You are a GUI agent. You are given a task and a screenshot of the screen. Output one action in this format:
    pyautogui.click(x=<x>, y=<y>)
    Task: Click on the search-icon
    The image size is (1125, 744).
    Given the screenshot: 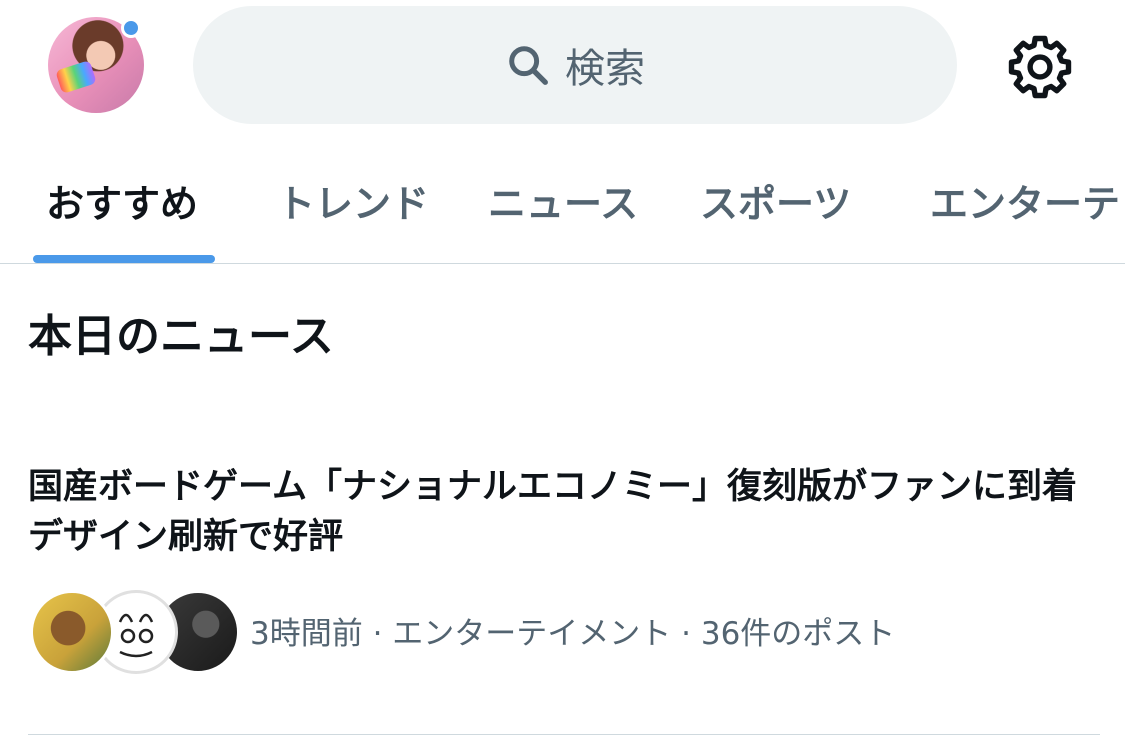 What is the action you would take?
    pyautogui.click(x=528, y=65)
    